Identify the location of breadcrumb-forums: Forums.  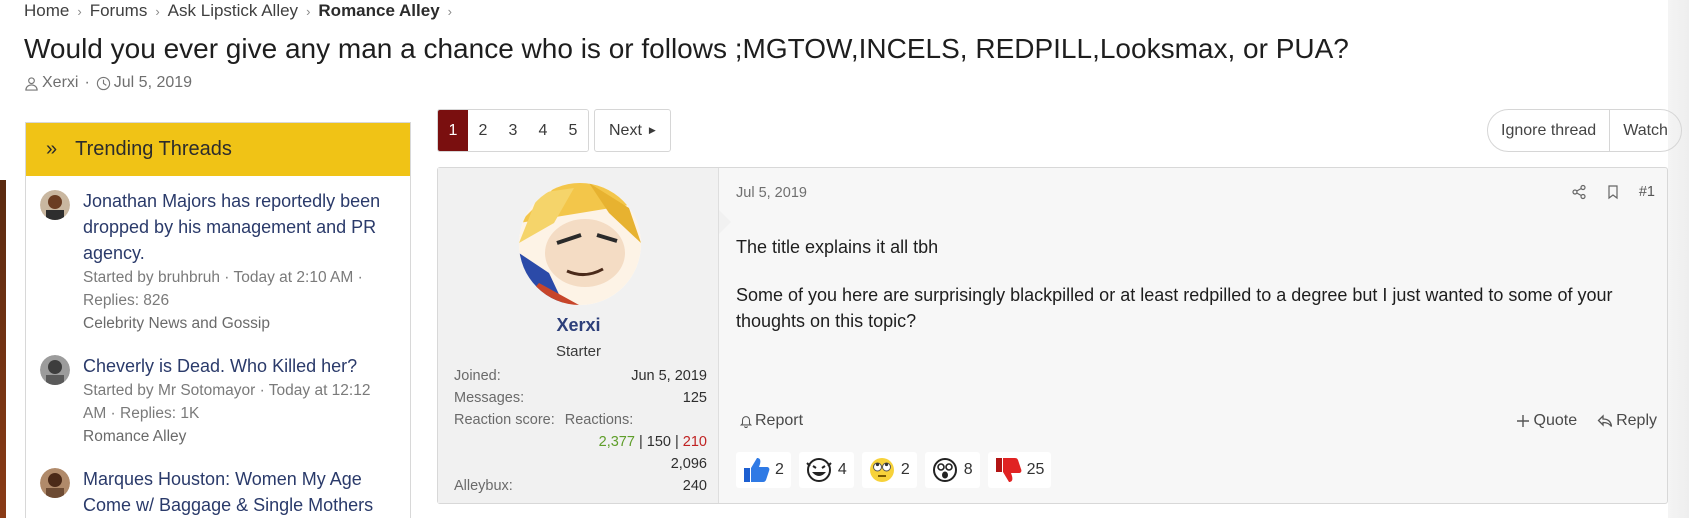
(119, 11).